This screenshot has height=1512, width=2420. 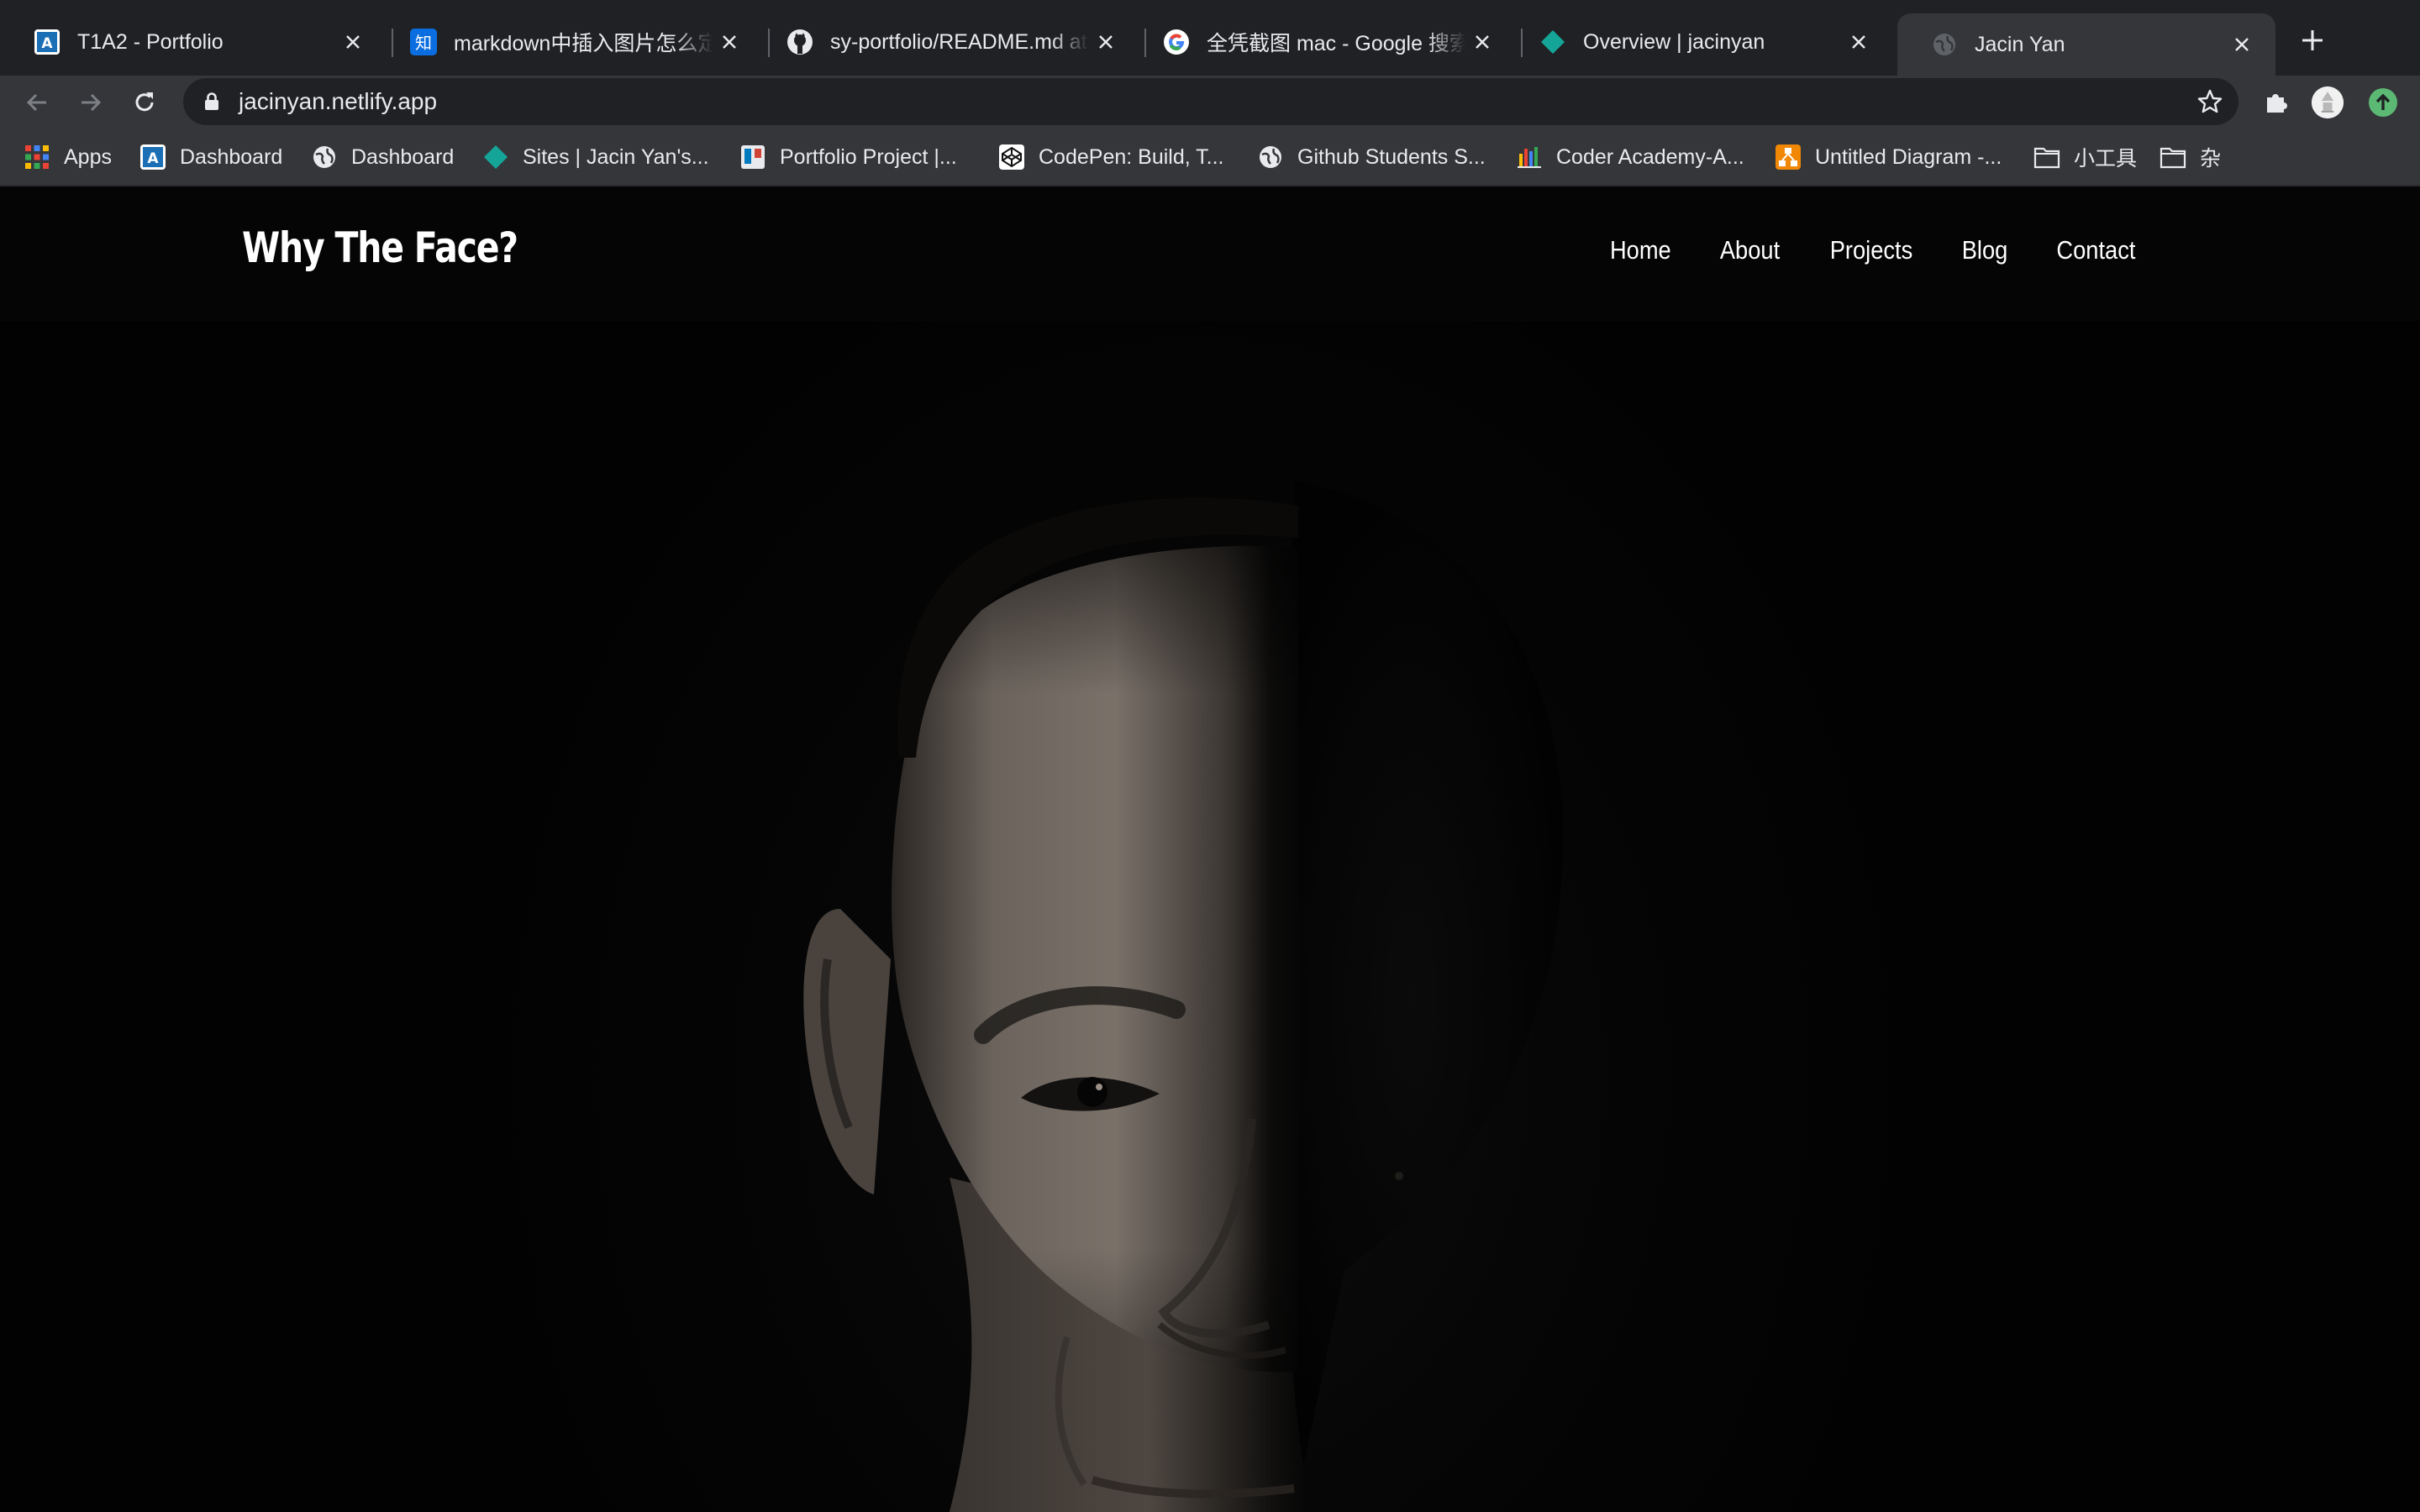 What do you see at coordinates (583, 43) in the screenshot?
I see `tab-title: markdown中插入图片怎么定义` at bounding box center [583, 43].